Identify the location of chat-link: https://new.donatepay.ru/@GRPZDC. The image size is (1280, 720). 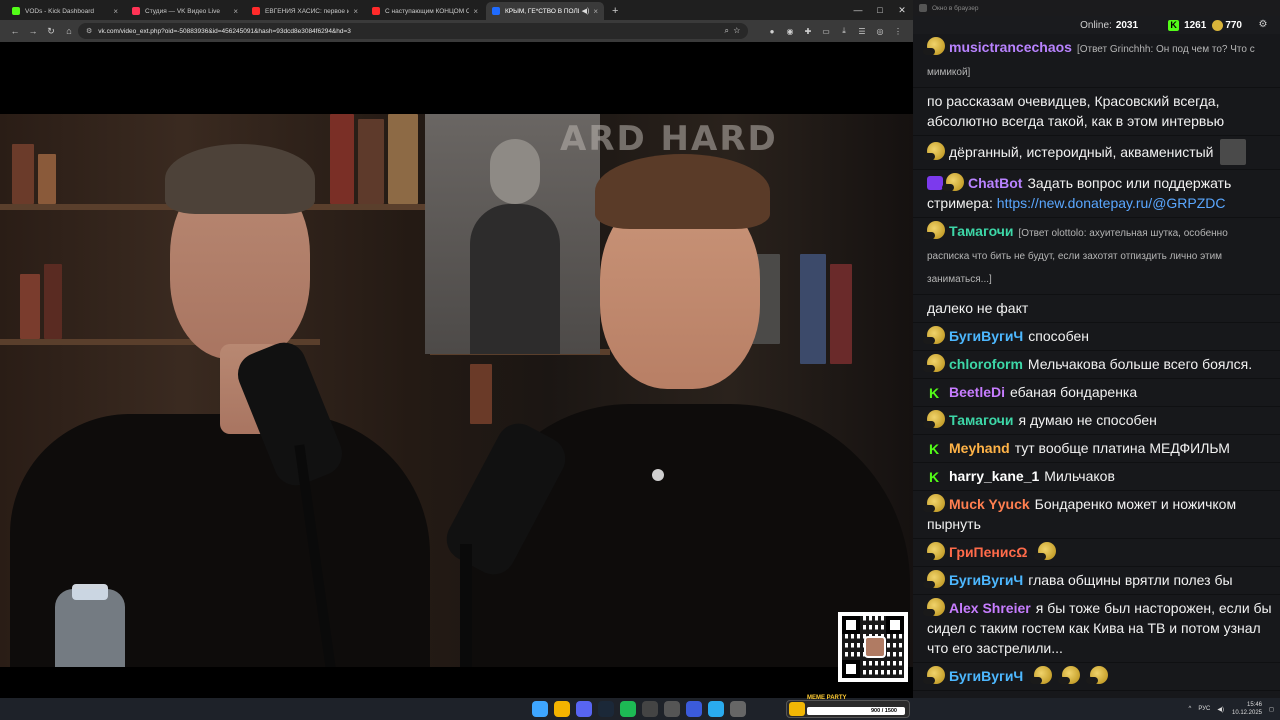
(1111, 203).